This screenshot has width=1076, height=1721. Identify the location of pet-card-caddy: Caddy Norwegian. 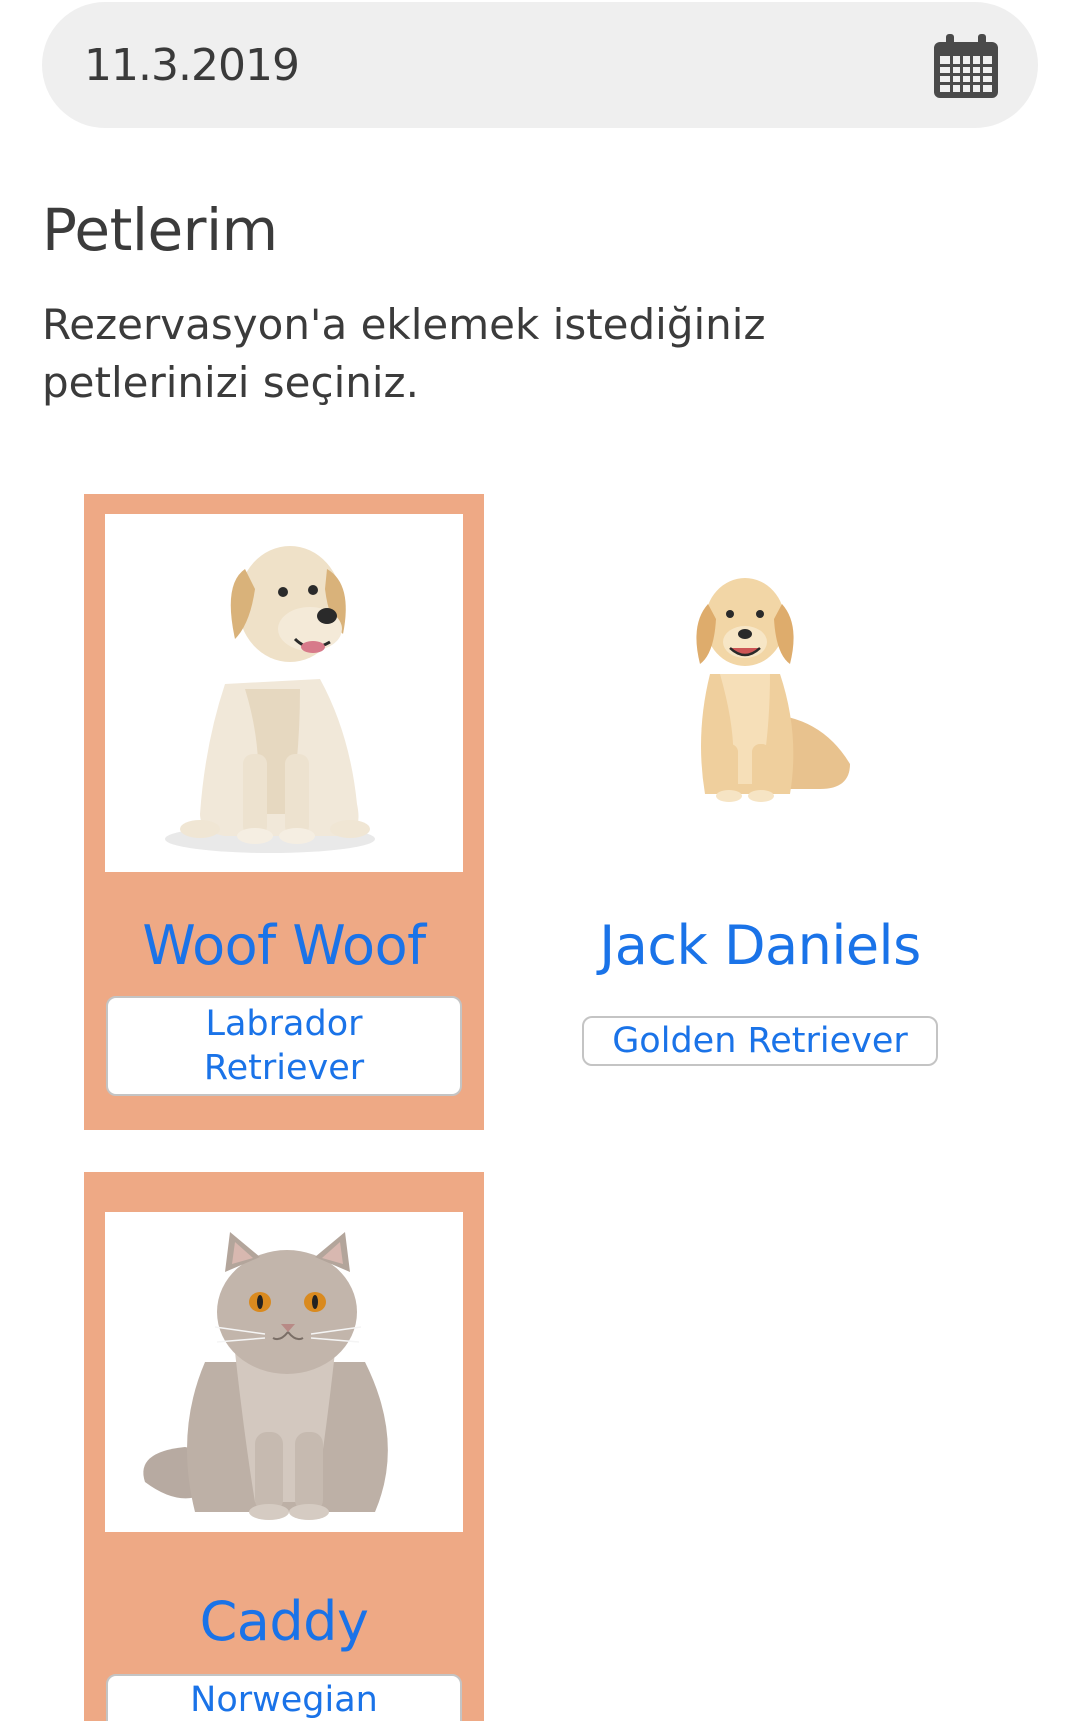
(284, 1446).